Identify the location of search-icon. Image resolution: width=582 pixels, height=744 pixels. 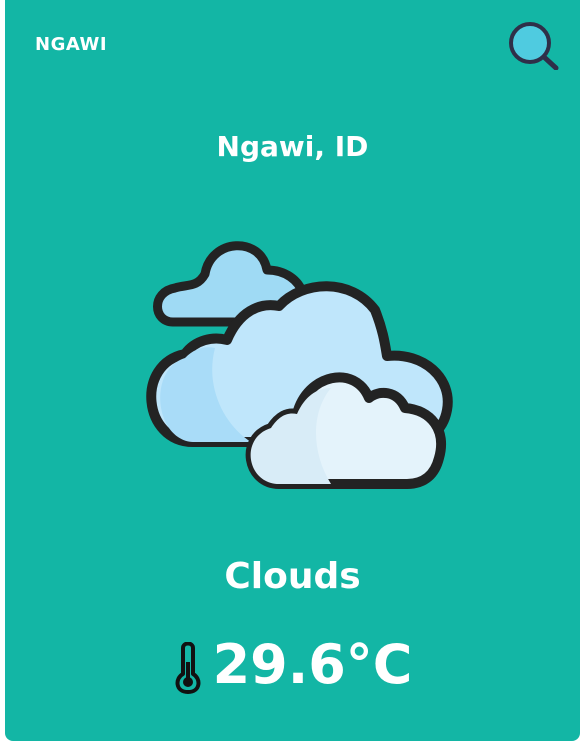
(534, 46).